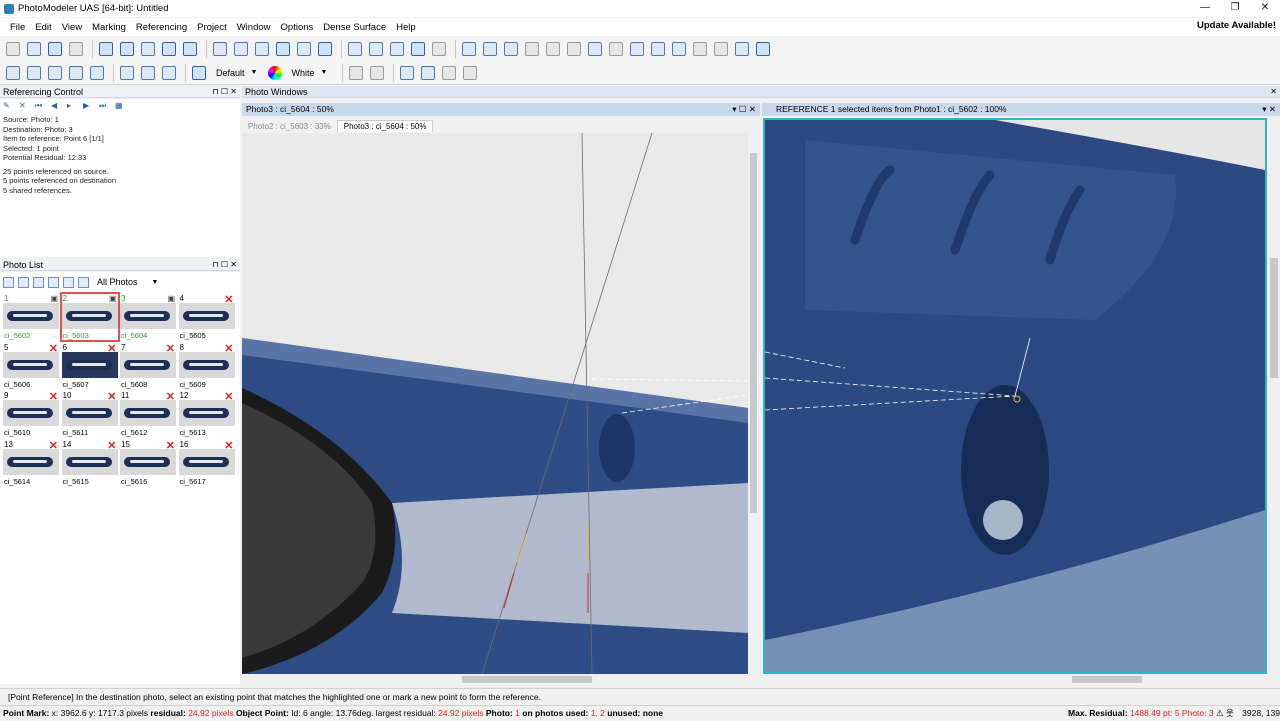 The width and height of the screenshot is (1280, 721). I want to click on panel-buttons: ✕, so click(1273, 92).